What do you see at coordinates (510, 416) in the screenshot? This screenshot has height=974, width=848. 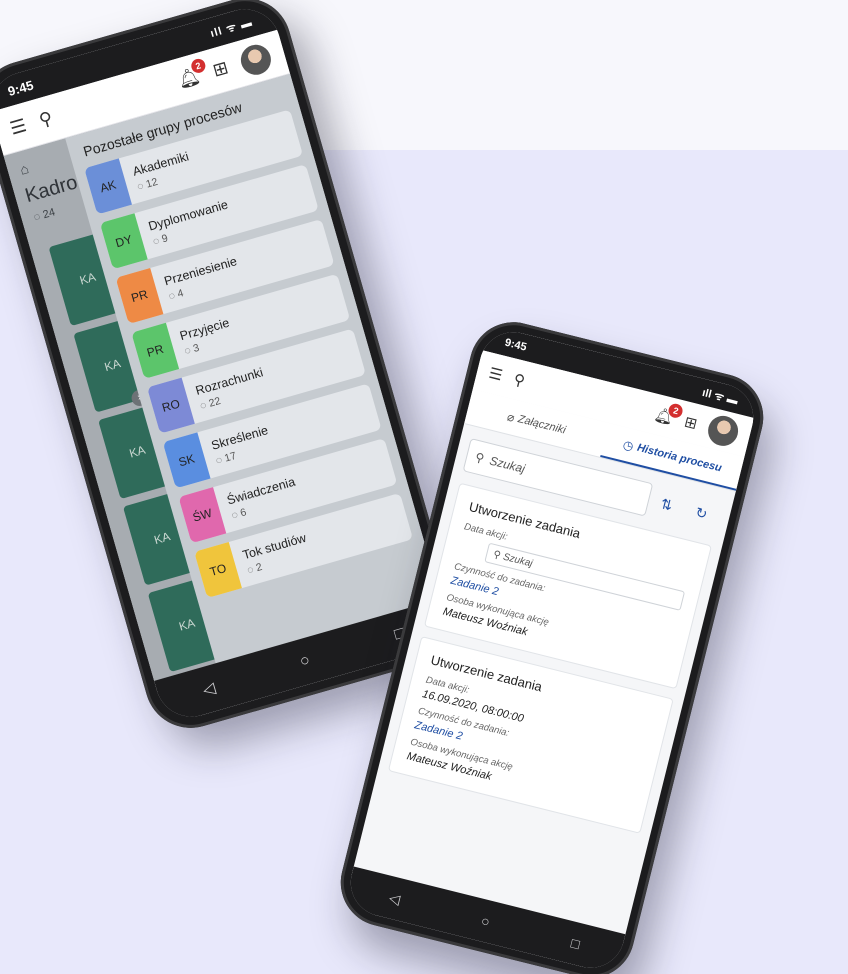 I see `paperclip-icon: ⌀` at bounding box center [510, 416].